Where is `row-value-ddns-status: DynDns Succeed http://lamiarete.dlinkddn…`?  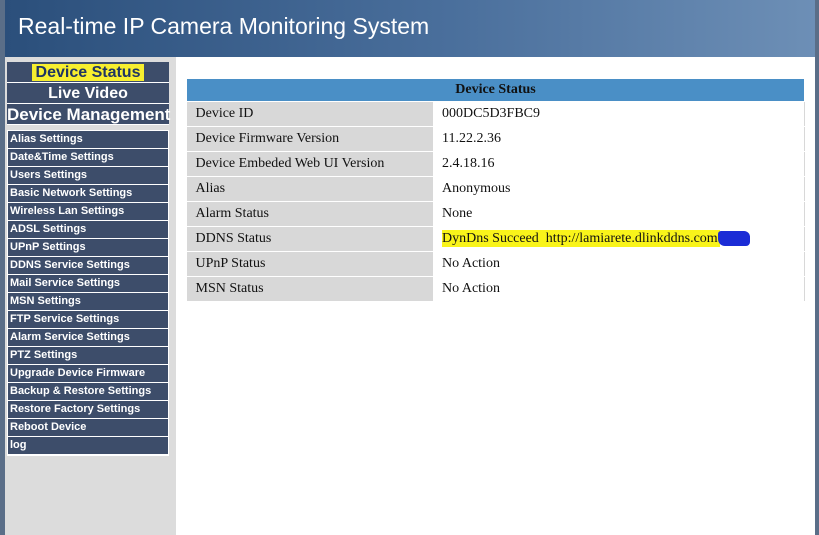
row-value-ddns-status: DynDns Succeed http://lamiarete.dlinkddn… is located at coordinates (581, 238).